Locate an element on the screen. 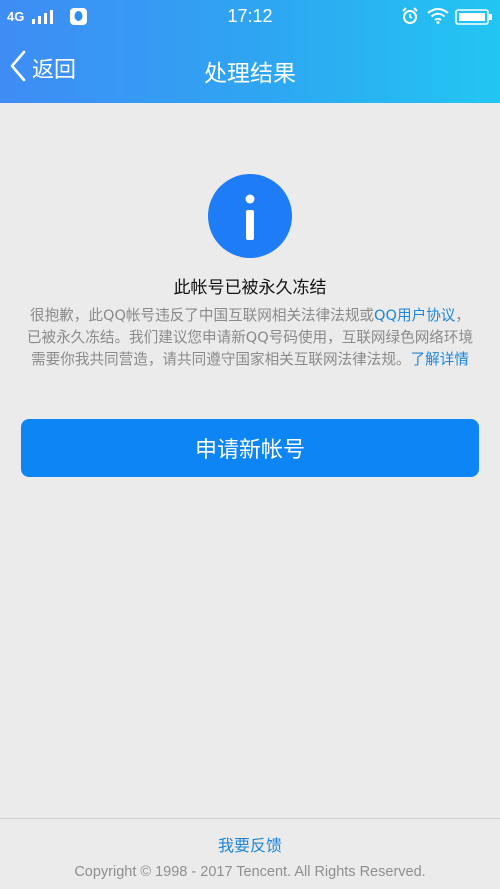 This screenshot has width=500, height=889. nav-bar: 返回 处理结果 is located at coordinates (250, 68).